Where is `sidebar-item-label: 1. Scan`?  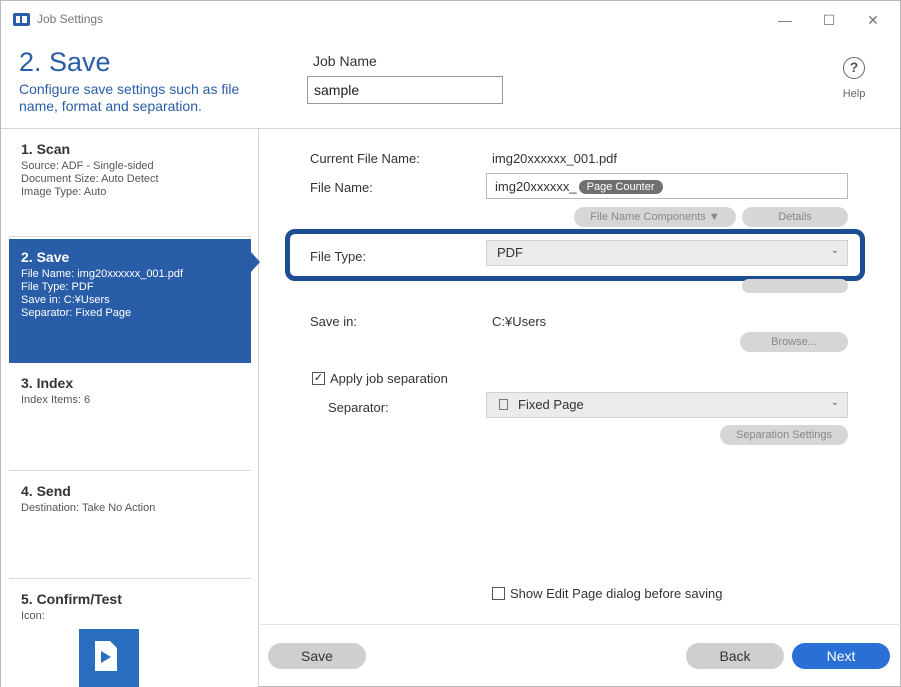 sidebar-item-label: 1. Scan is located at coordinates (46, 149).